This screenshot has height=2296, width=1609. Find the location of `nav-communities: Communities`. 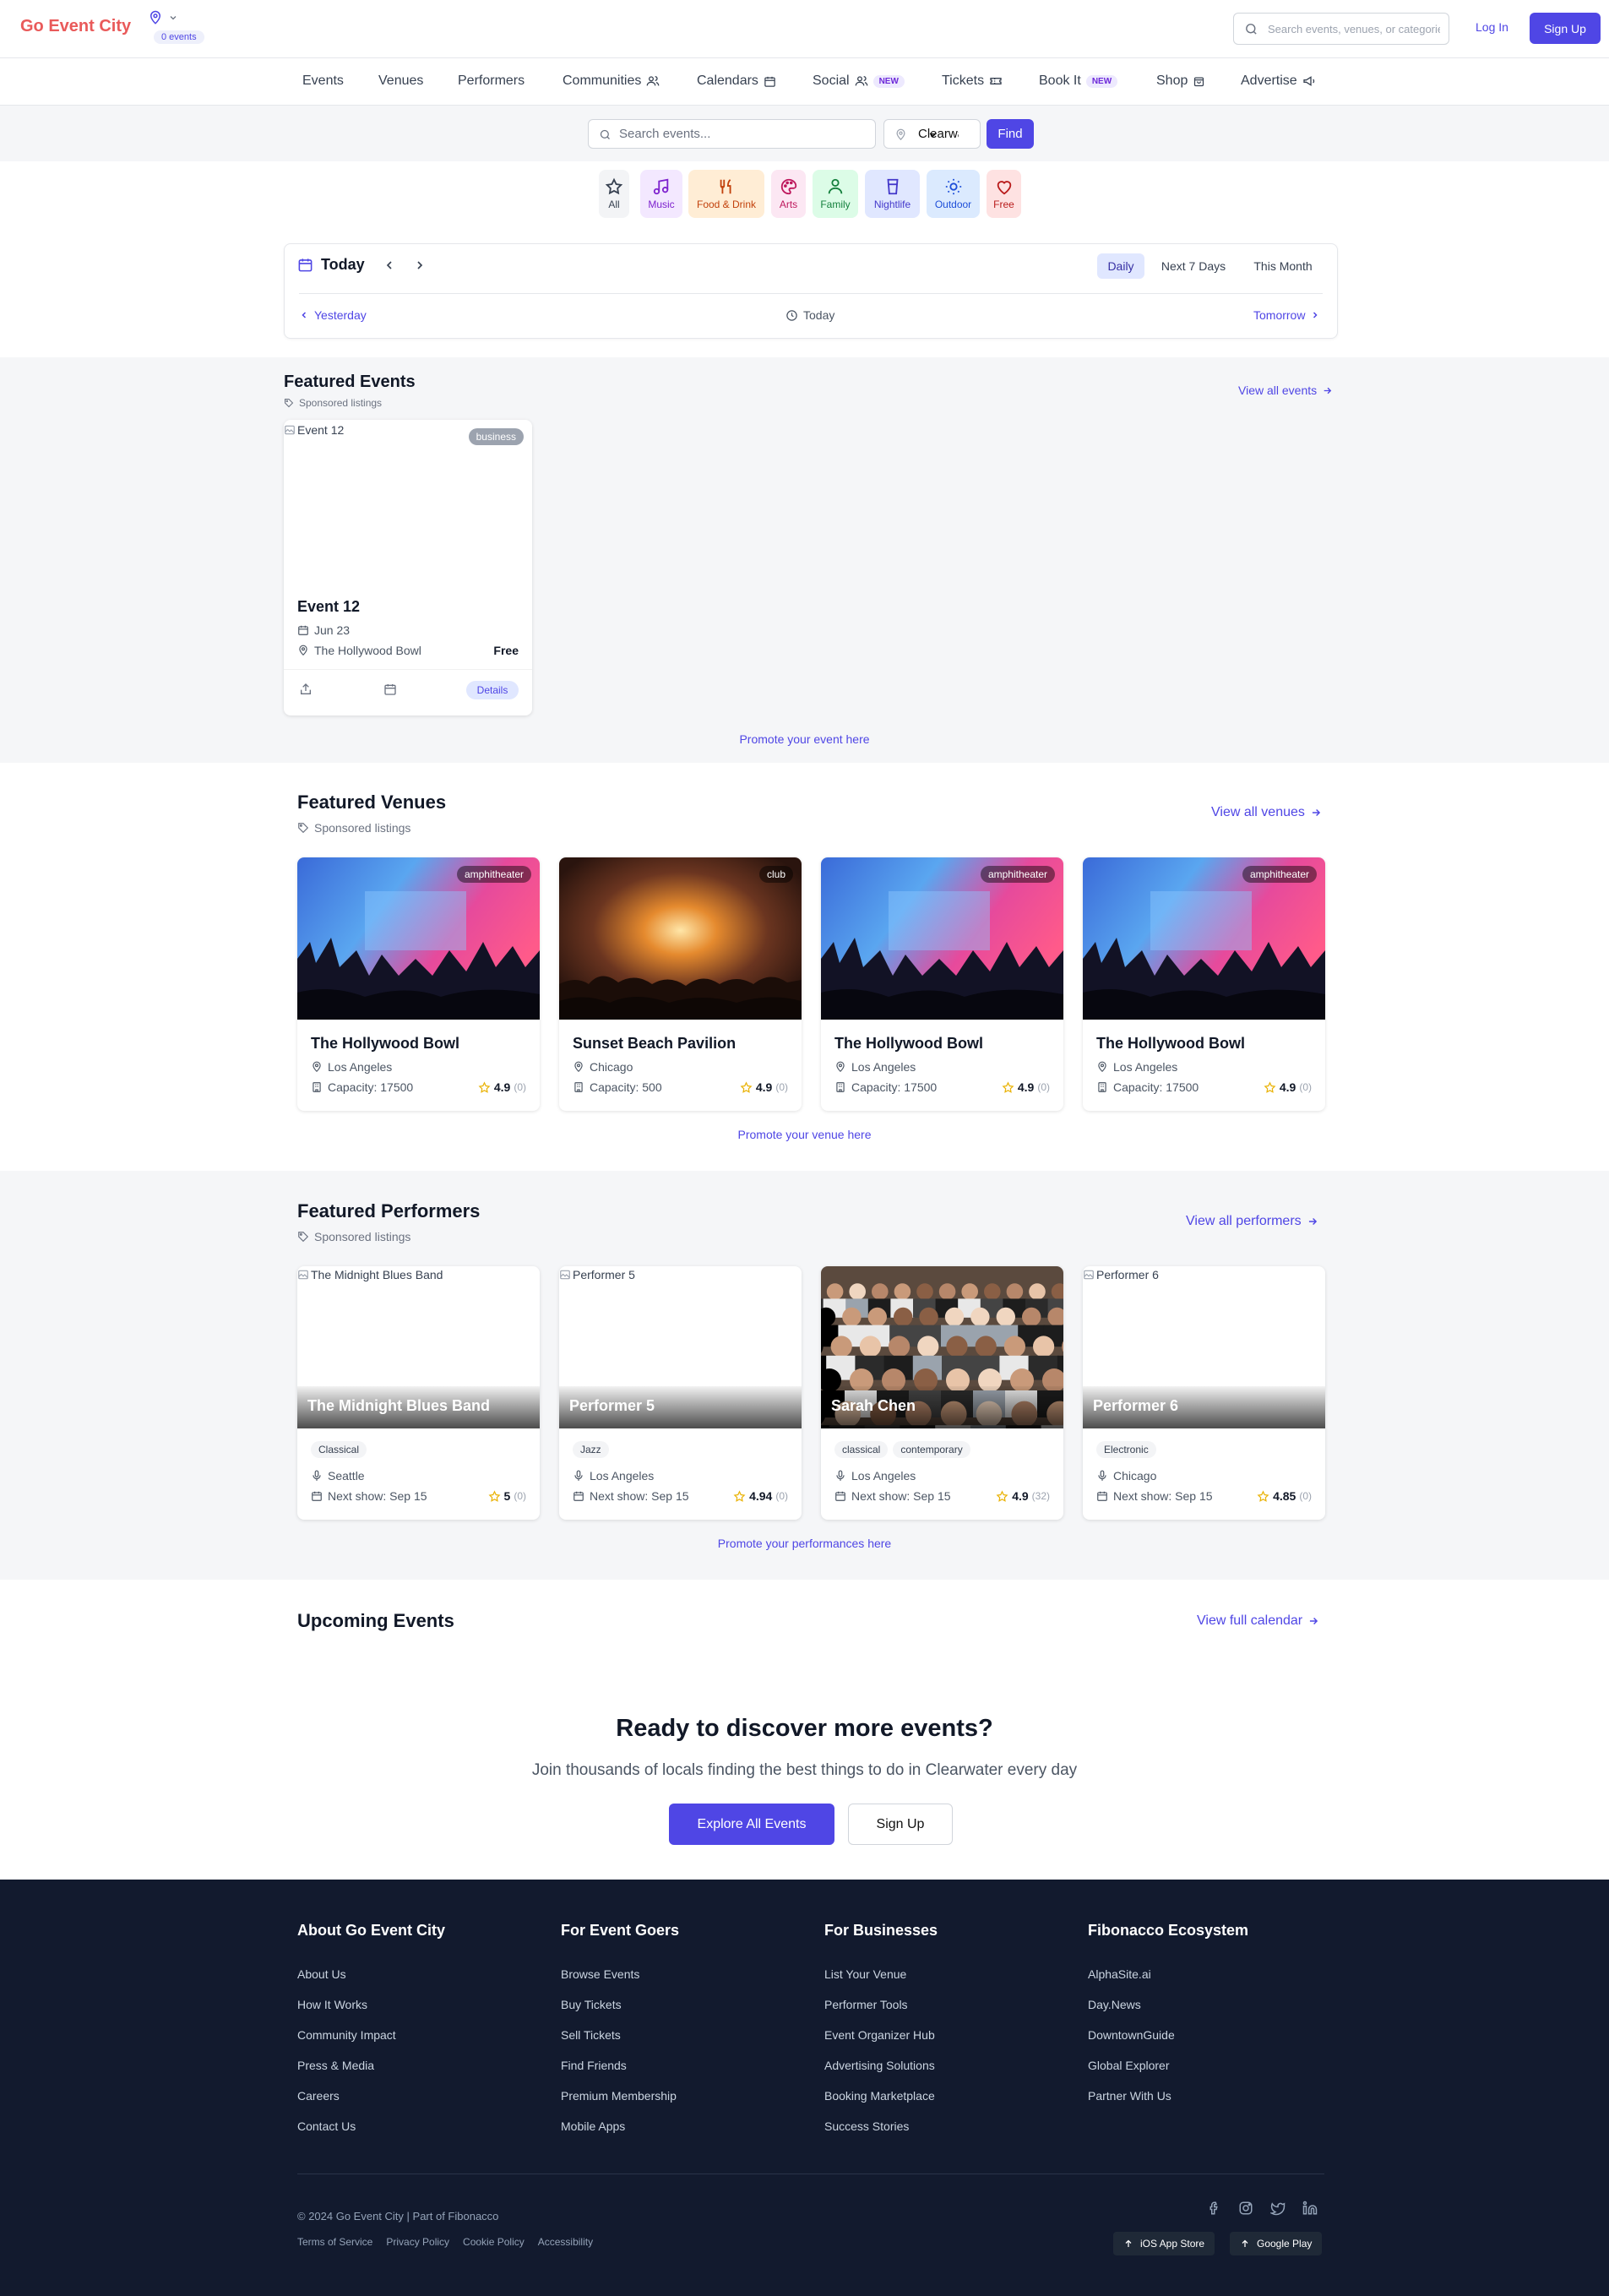

nav-communities: Communities is located at coordinates (611, 81).